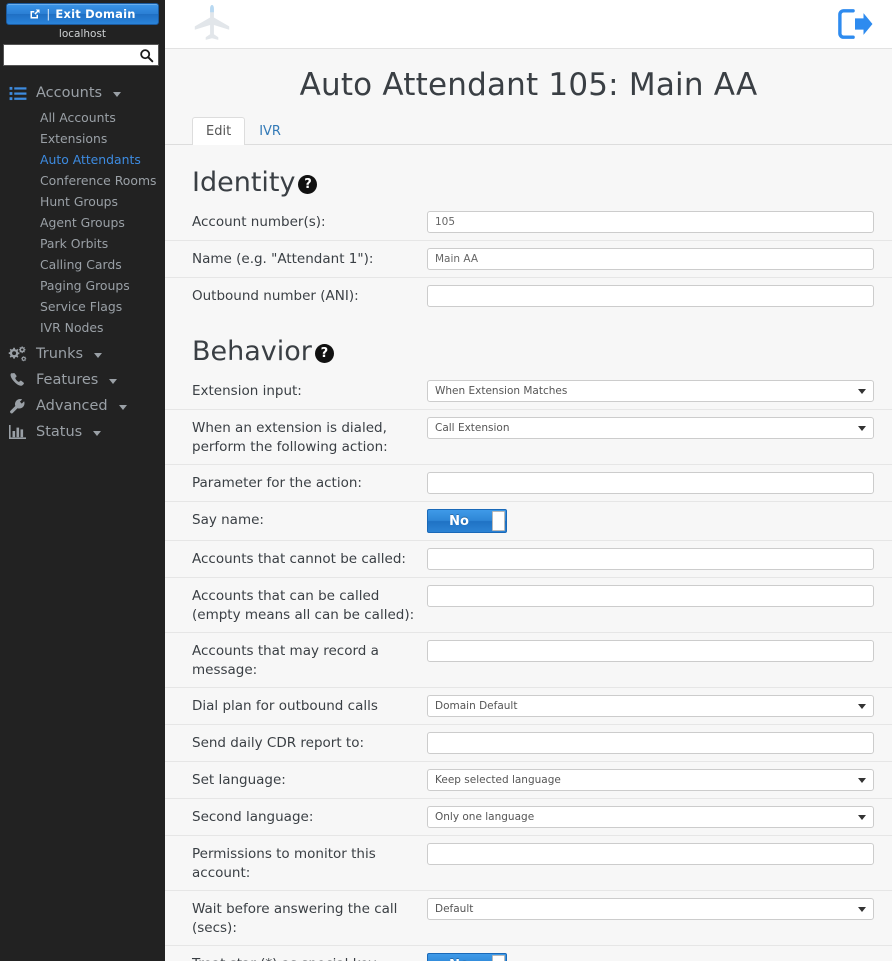  I want to click on field-row-name: Name (e.g. "Attendant 1"):, so click(528, 258).